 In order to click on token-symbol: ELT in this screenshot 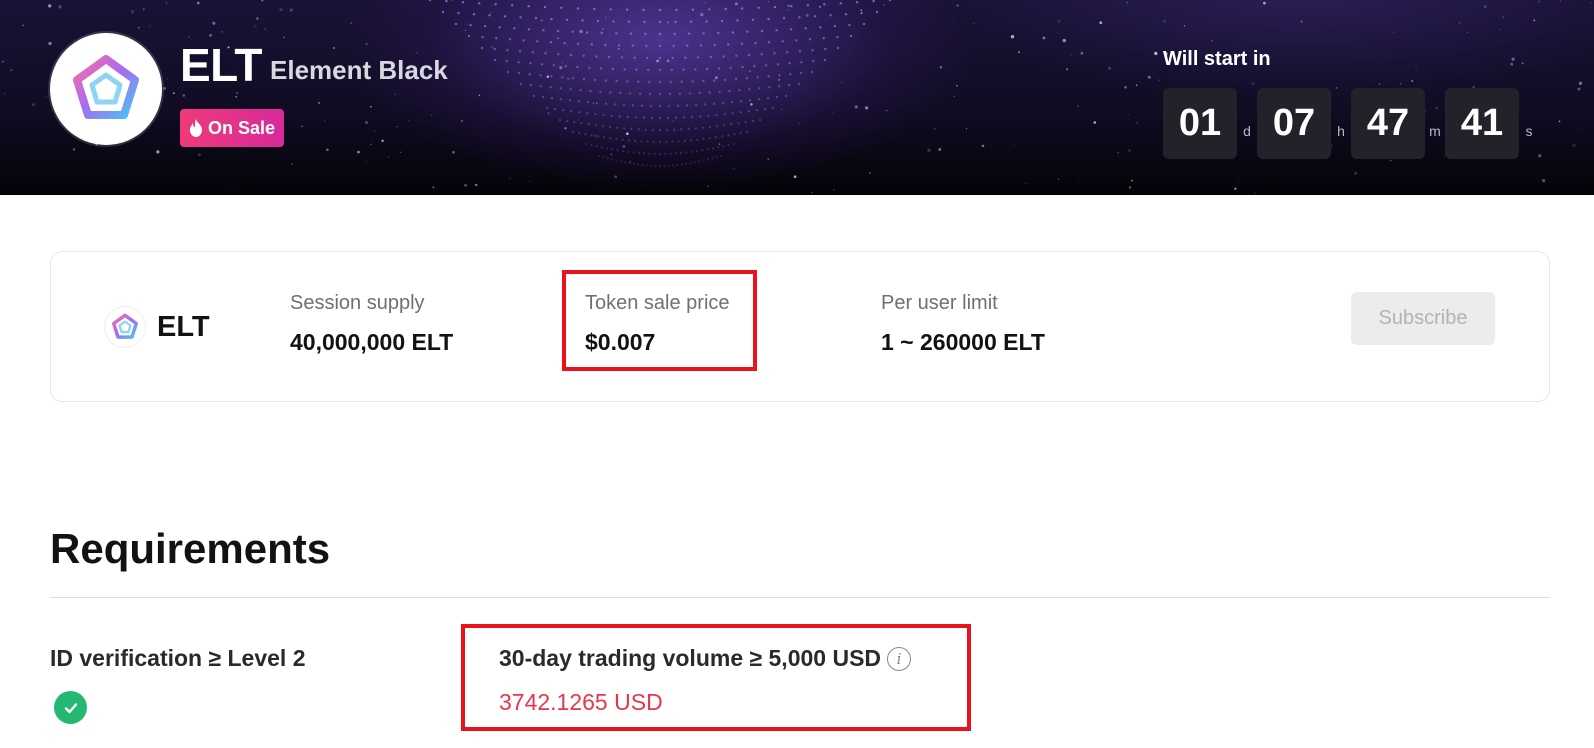, I will do `click(221, 65)`.